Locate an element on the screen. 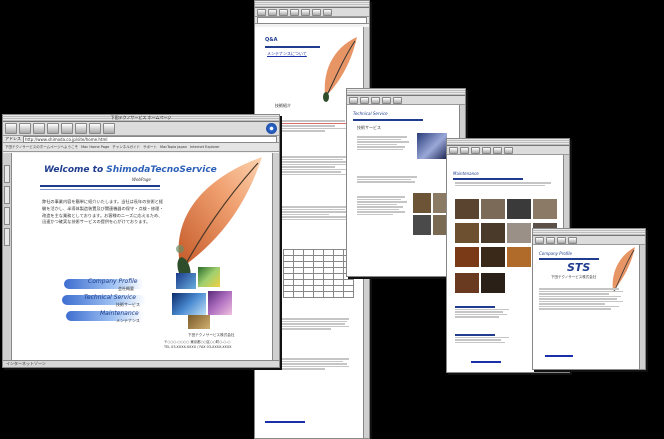 This screenshot has height=439, width=664. maint-titlebar is located at coordinates (508, 142).